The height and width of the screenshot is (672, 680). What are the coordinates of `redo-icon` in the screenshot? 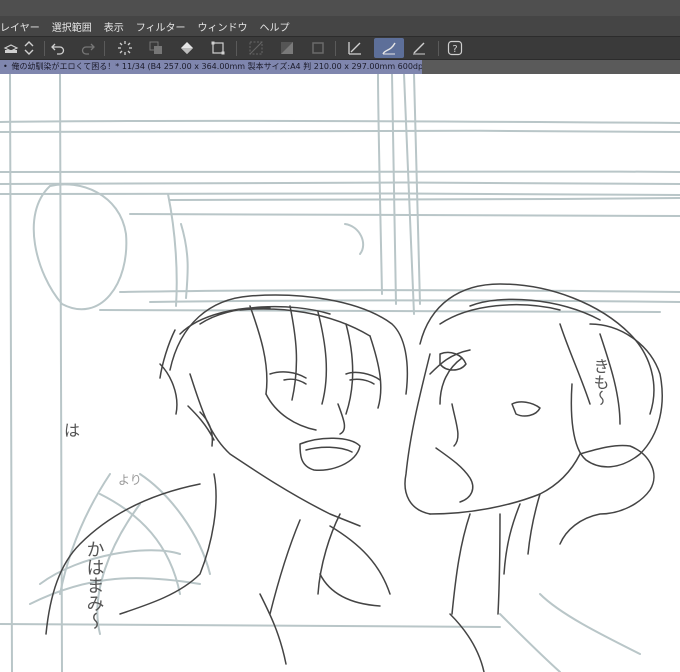 It's located at (88, 48).